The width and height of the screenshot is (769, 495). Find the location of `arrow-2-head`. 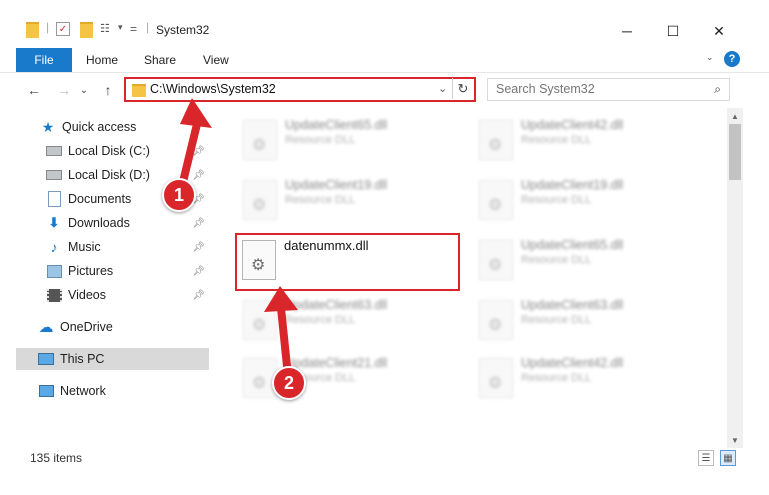

arrow-2-head is located at coordinates (281, 299).